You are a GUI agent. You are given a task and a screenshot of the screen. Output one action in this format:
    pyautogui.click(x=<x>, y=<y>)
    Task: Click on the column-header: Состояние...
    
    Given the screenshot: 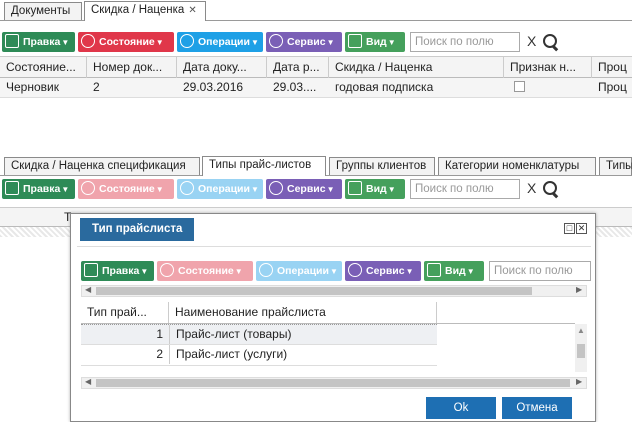 What is the action you would take?
    pyautogui.click(x=43, y=67)
    